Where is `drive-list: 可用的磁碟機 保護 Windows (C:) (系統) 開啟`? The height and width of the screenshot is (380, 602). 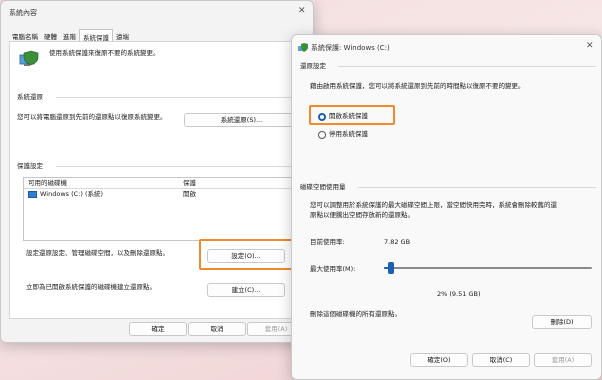 drive-list: 可用的磁碟機 保護 Windows (C:) (系統) 開啟 is located at coordinates (158, 209).